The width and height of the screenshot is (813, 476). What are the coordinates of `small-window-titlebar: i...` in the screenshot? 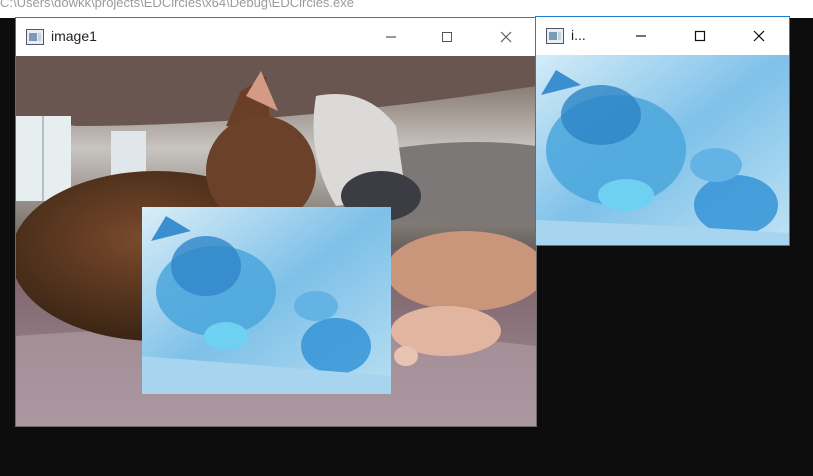 It's located at (662, 36).